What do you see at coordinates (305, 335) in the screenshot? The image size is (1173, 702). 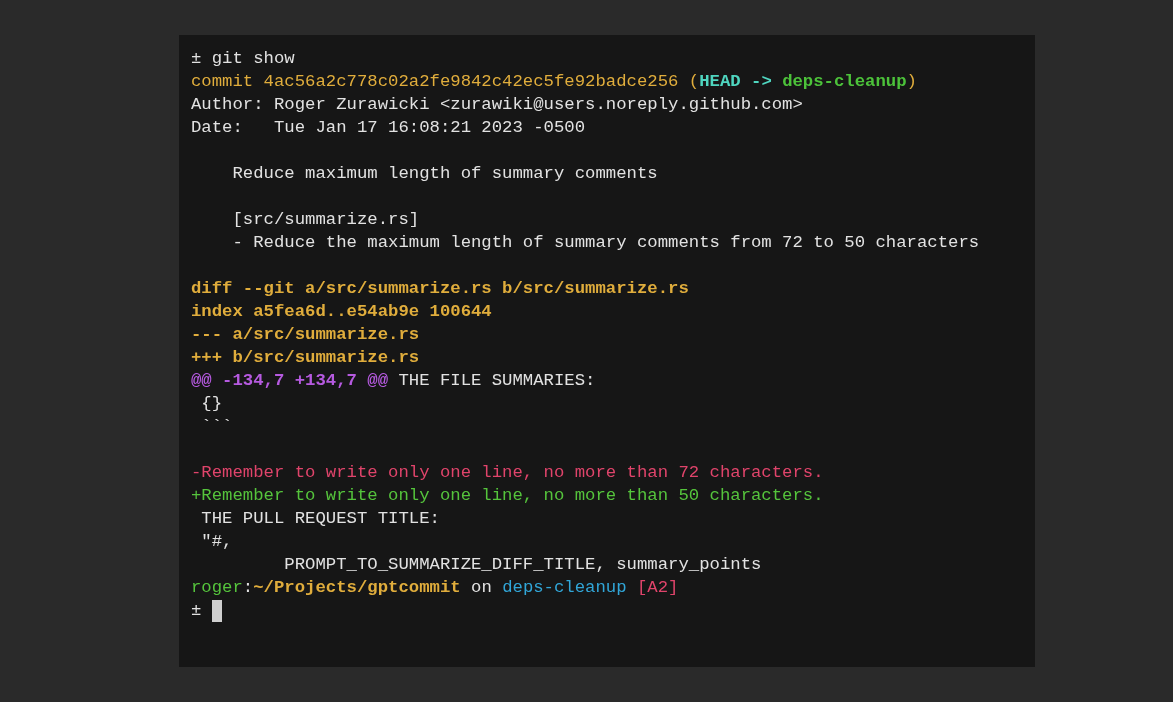 I see `terminal-line: --- a/src/summarize.rs` at bounding box center [305, 335].